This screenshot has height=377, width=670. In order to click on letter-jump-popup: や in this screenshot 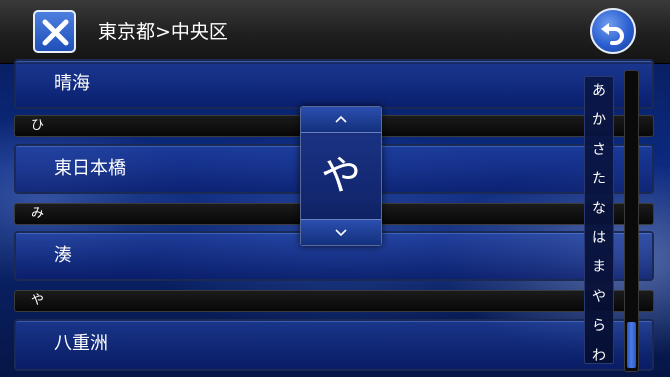, I will do `click(341, 176)`.